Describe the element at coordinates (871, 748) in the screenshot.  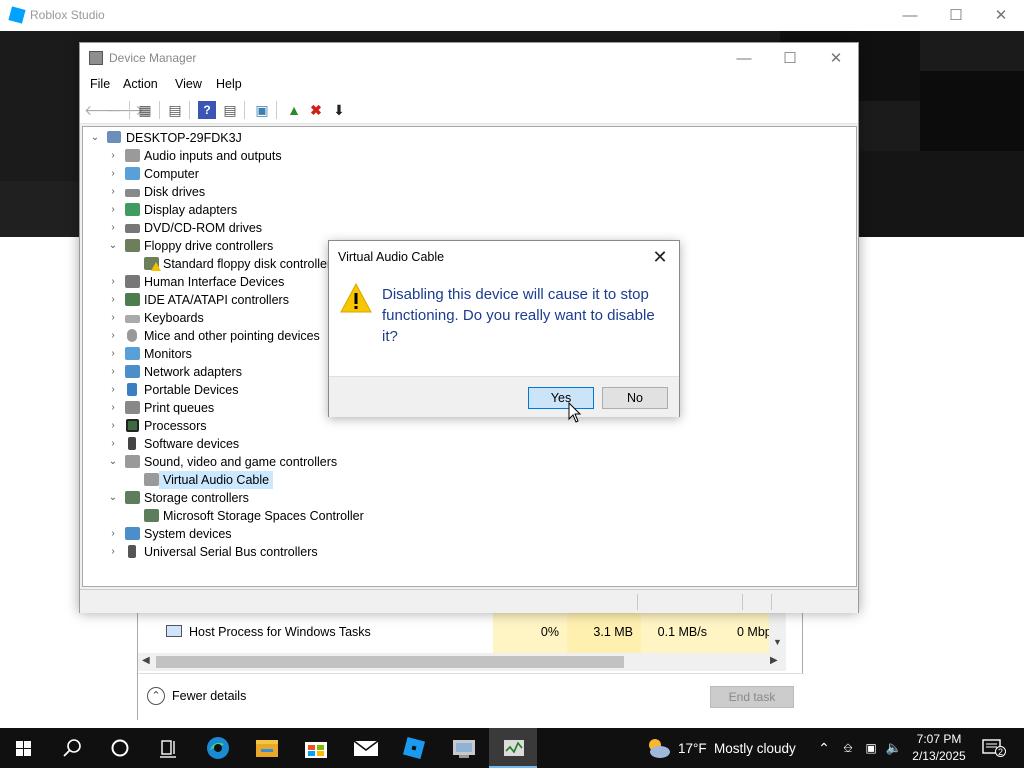
I see `network-icon: ▣` at that location.